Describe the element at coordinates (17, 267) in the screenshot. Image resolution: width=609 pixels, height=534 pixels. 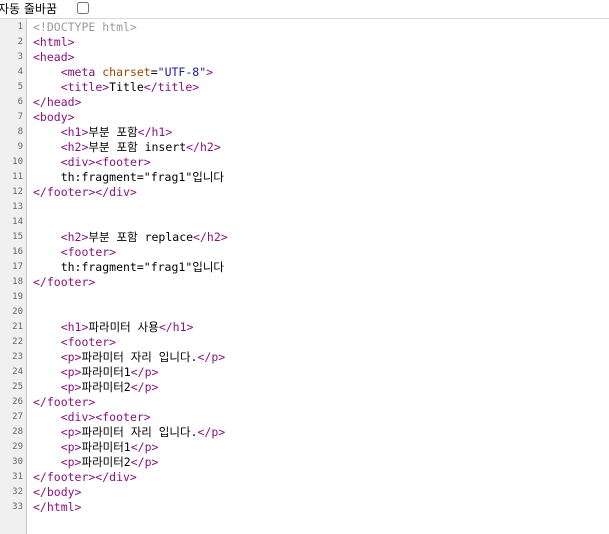
I see `line-number: 17` at that location.